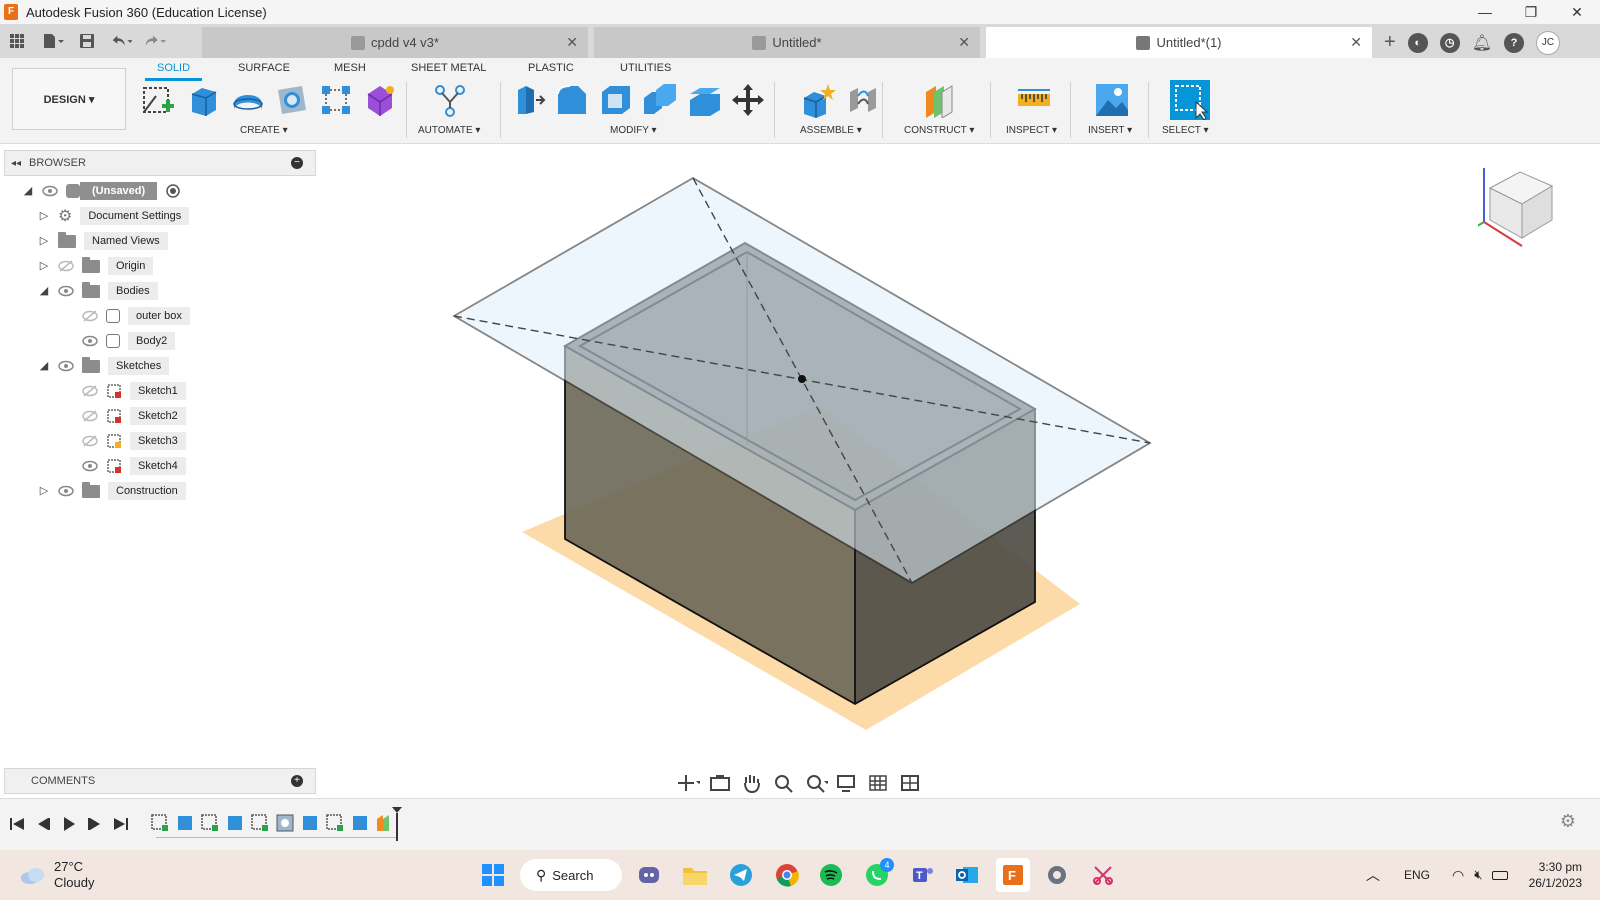 This screenshot has width=1600, height=900. Describe the element at coordinates (397, 824) in the screenshot. I see `timeline-marker-icon` at that location.